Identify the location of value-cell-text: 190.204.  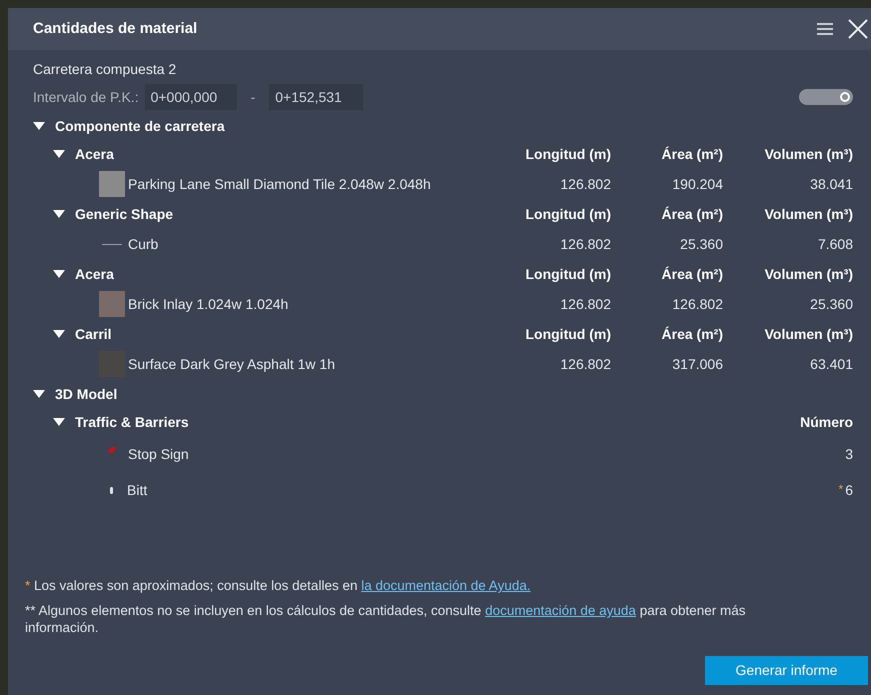
(697, 184).